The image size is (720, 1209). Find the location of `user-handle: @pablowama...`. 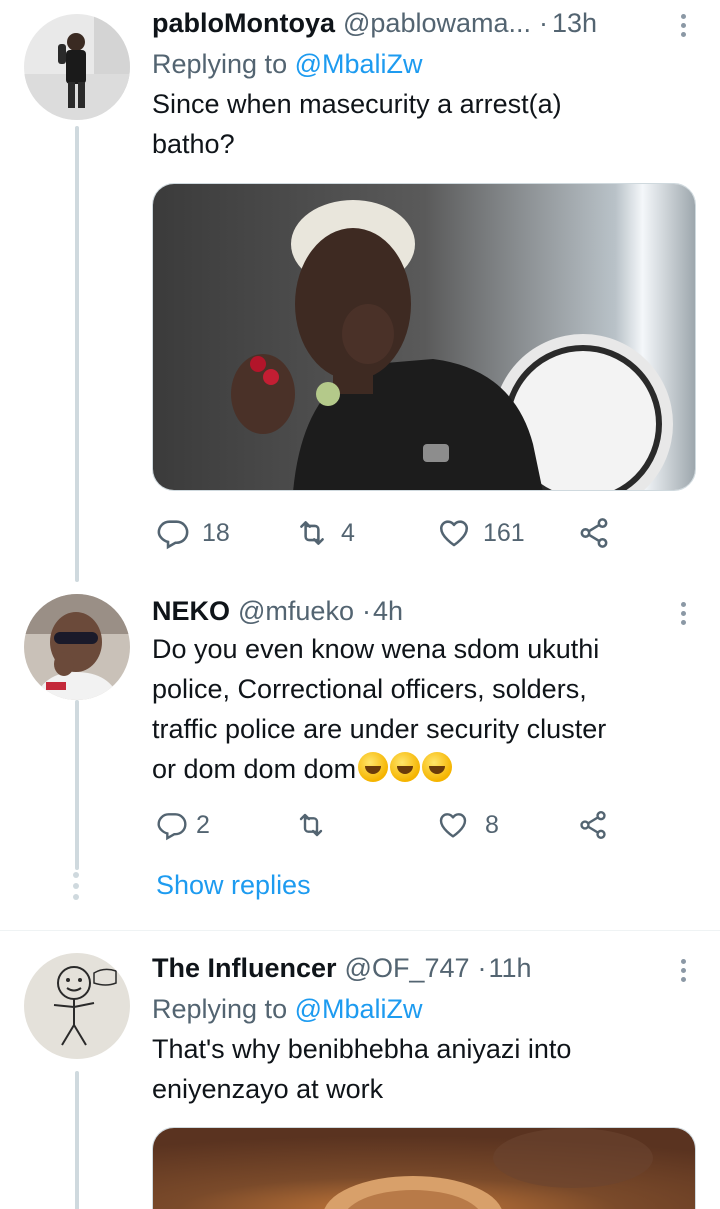

user-handle: @pablowama... is located at coordinates (437, 23).